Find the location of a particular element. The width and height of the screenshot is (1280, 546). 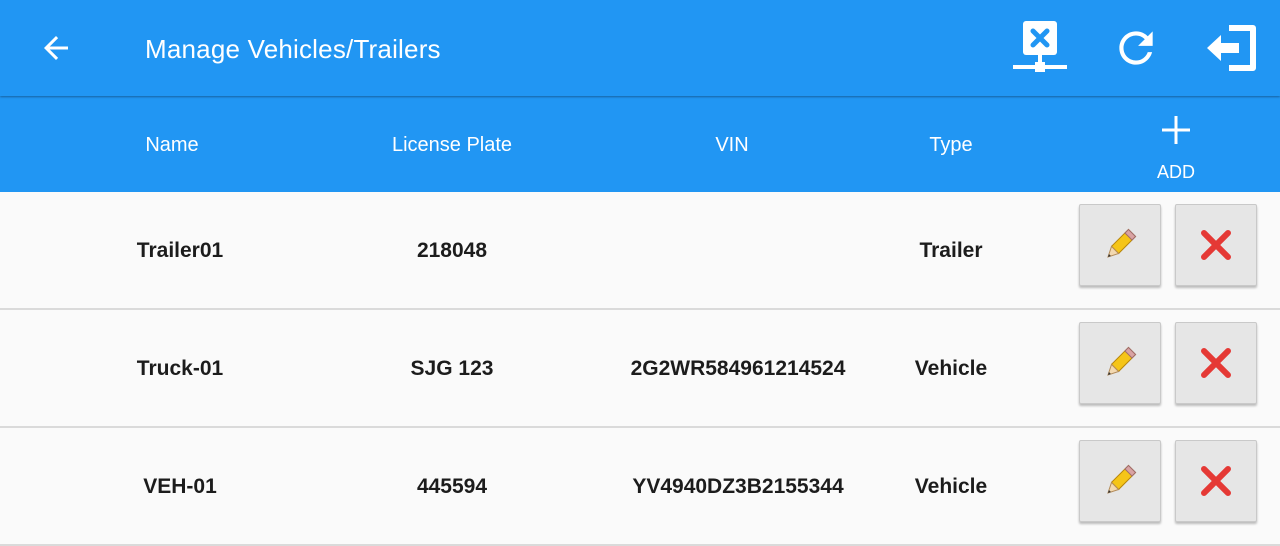

column-header-name: Name is located at coordinates (172, 145).